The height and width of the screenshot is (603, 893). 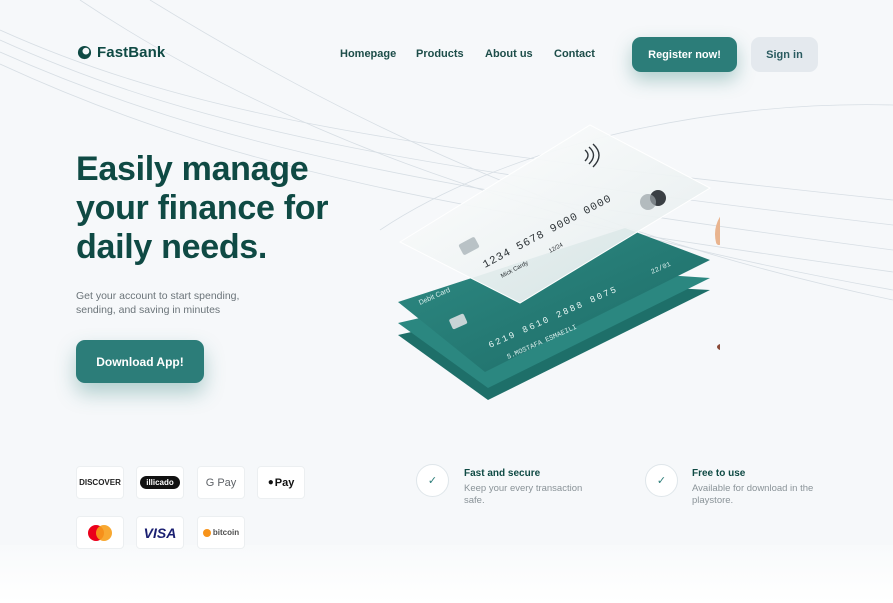 I want to click on apple-icon: ●, so click(x=270, y=482).